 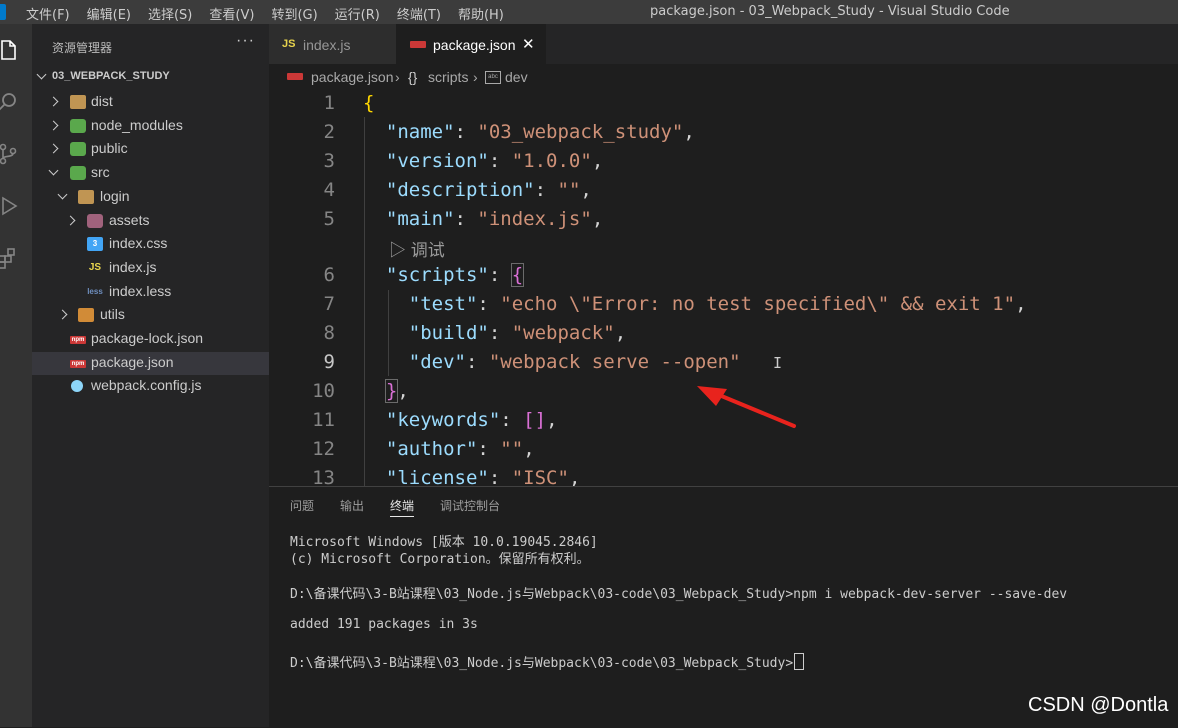 I want to click on tree-item-label: webpack.config.js, so click(x=146, y=385).